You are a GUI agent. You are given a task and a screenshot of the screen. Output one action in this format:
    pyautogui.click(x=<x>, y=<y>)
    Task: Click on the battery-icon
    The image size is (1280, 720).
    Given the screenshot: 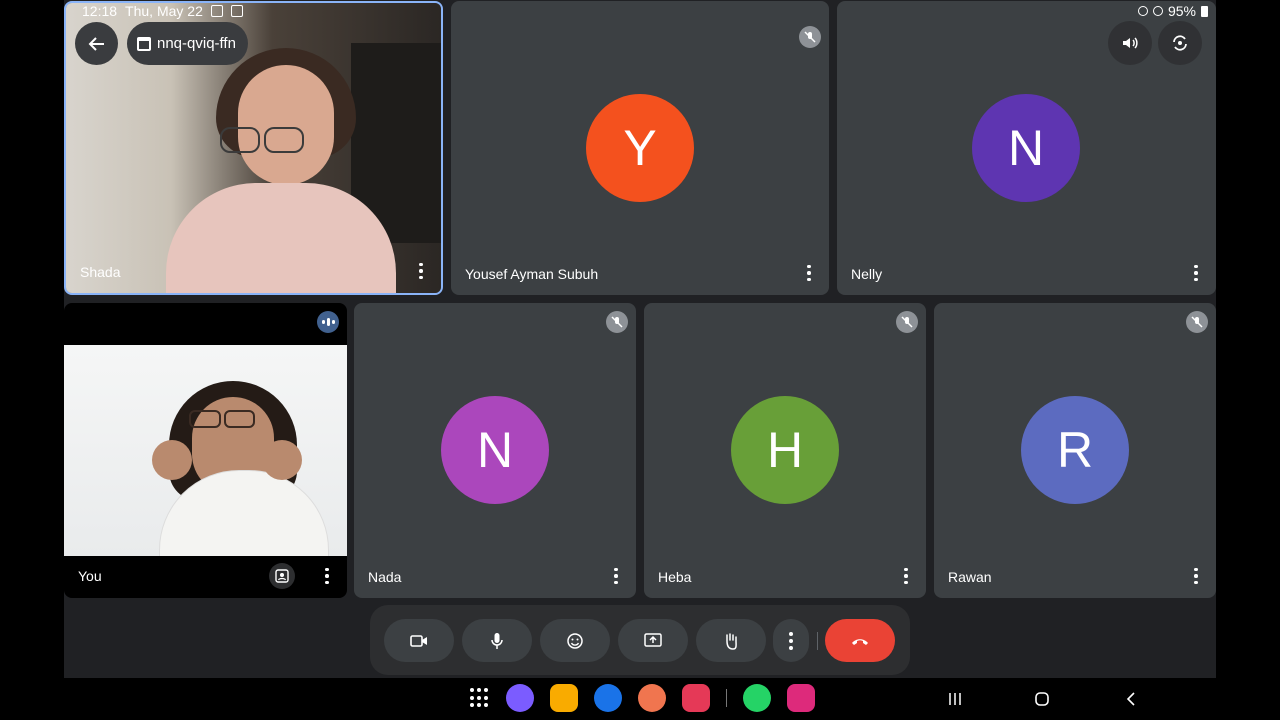 What is the action you would take?
    pyautogui.click(x=1204, y=11)
    